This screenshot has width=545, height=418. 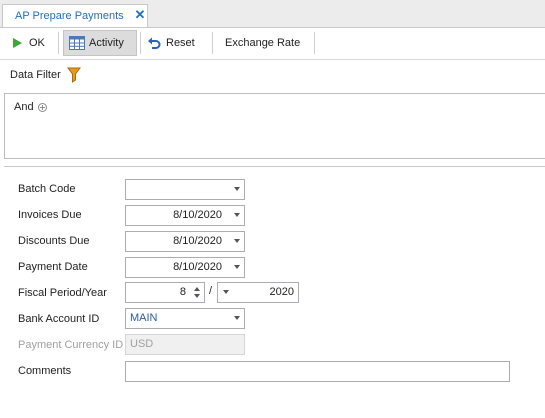 I want to click on reset-button: Reset, so click(x=175, y=43).